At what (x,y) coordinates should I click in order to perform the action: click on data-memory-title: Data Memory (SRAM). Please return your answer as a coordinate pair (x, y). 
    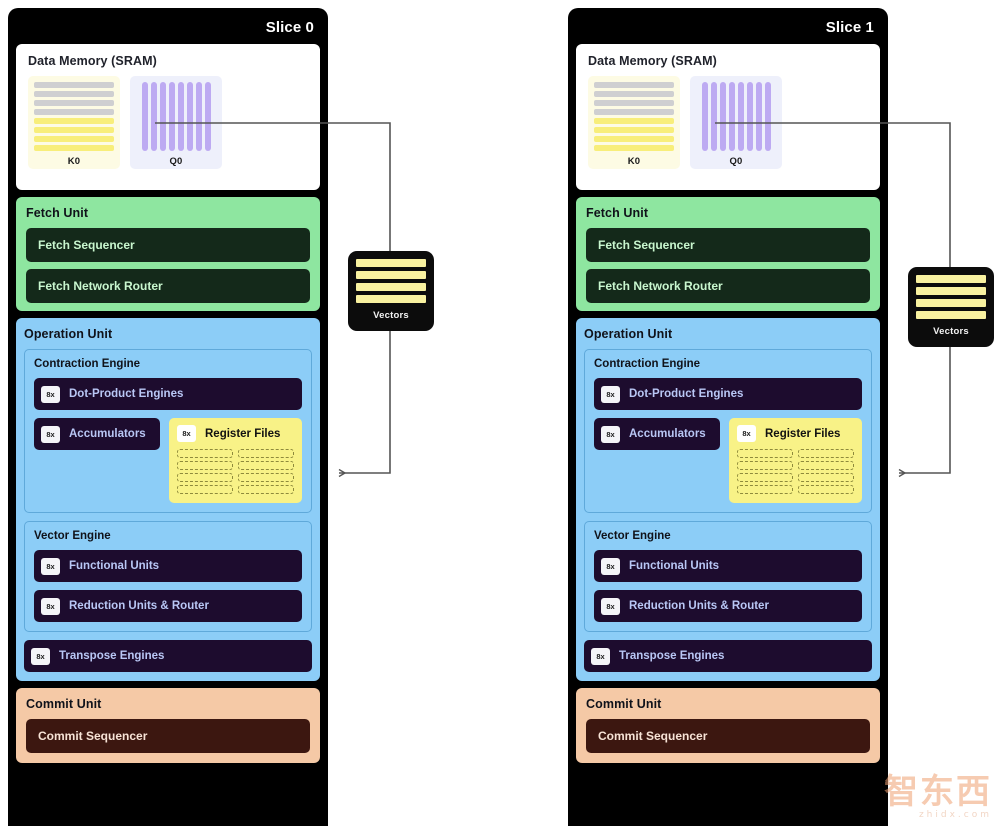
    Looking at the image, I should click on (652, 61).